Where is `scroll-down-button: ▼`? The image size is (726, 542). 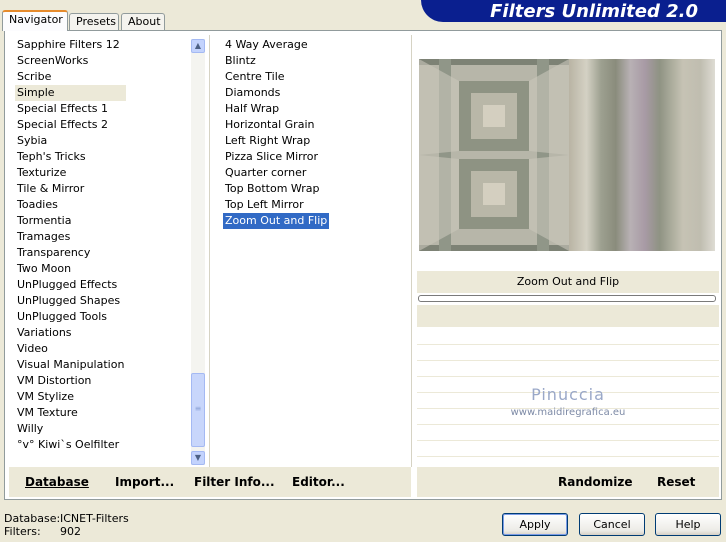
scroll-down-button: ▼ is located at coordinates (198, 458).